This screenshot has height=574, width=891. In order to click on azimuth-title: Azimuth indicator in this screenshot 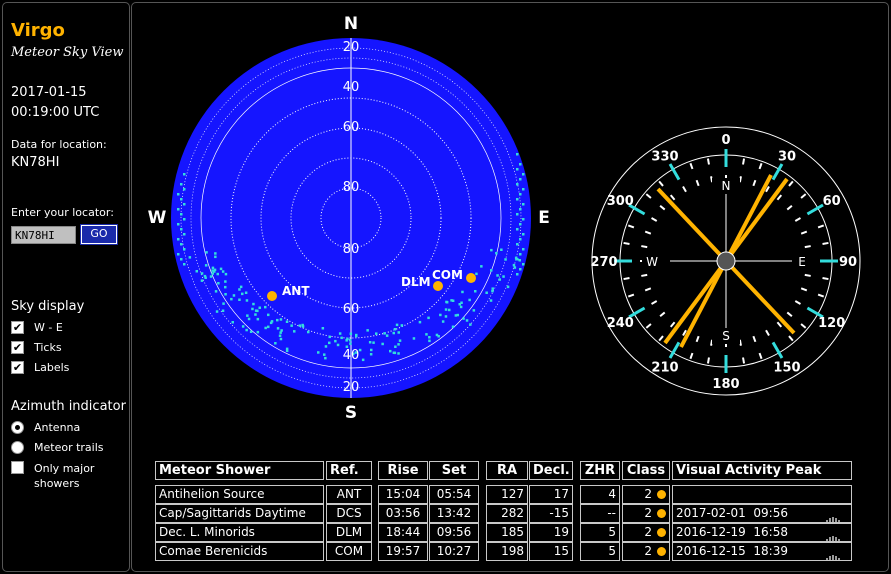, I will do `click(68, 406)`.